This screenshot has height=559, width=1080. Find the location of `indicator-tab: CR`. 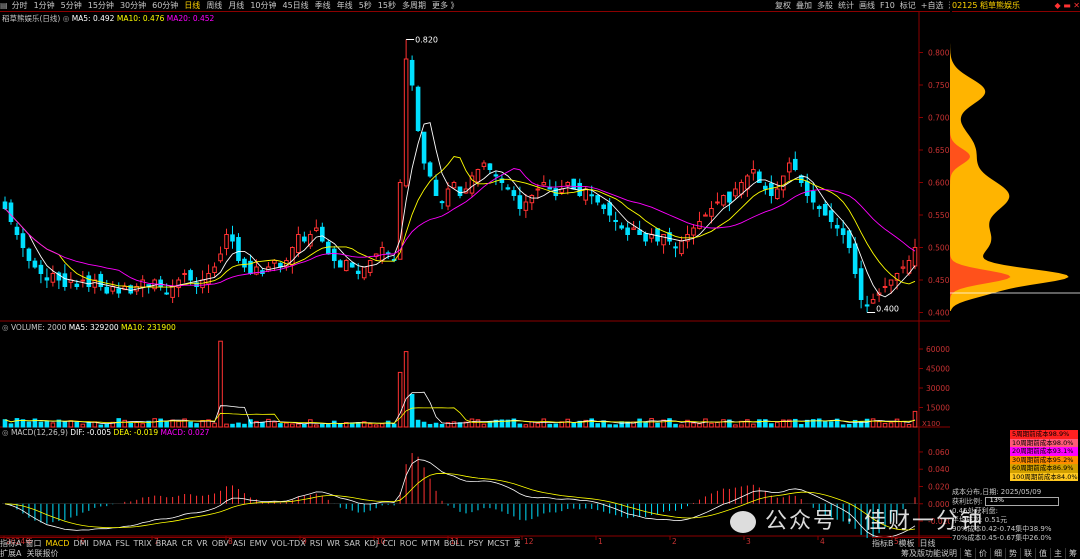

indicator-tab: CR is located at coordinates (187, 543).